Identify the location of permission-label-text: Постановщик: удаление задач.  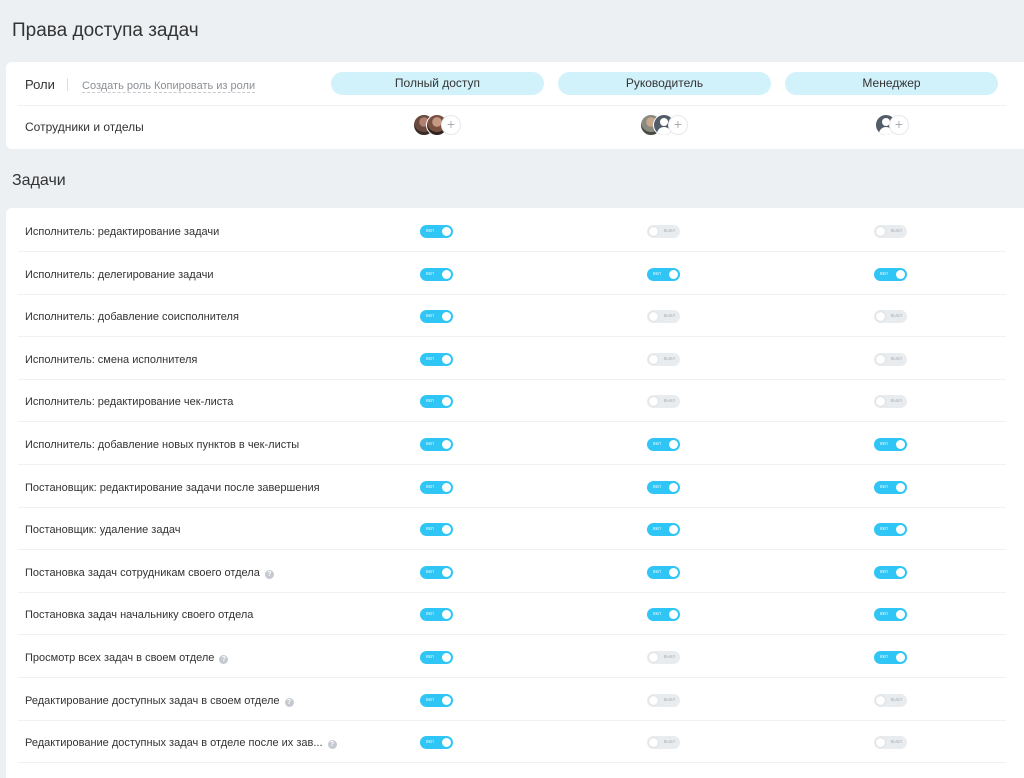
(103, 530).